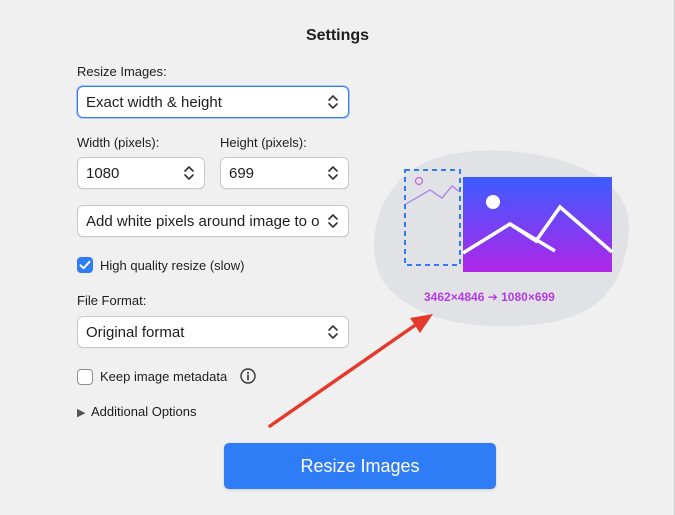  Describe the element at coordinates (350, 371) in the screenshot. I see `annotation-arrow` at that location.